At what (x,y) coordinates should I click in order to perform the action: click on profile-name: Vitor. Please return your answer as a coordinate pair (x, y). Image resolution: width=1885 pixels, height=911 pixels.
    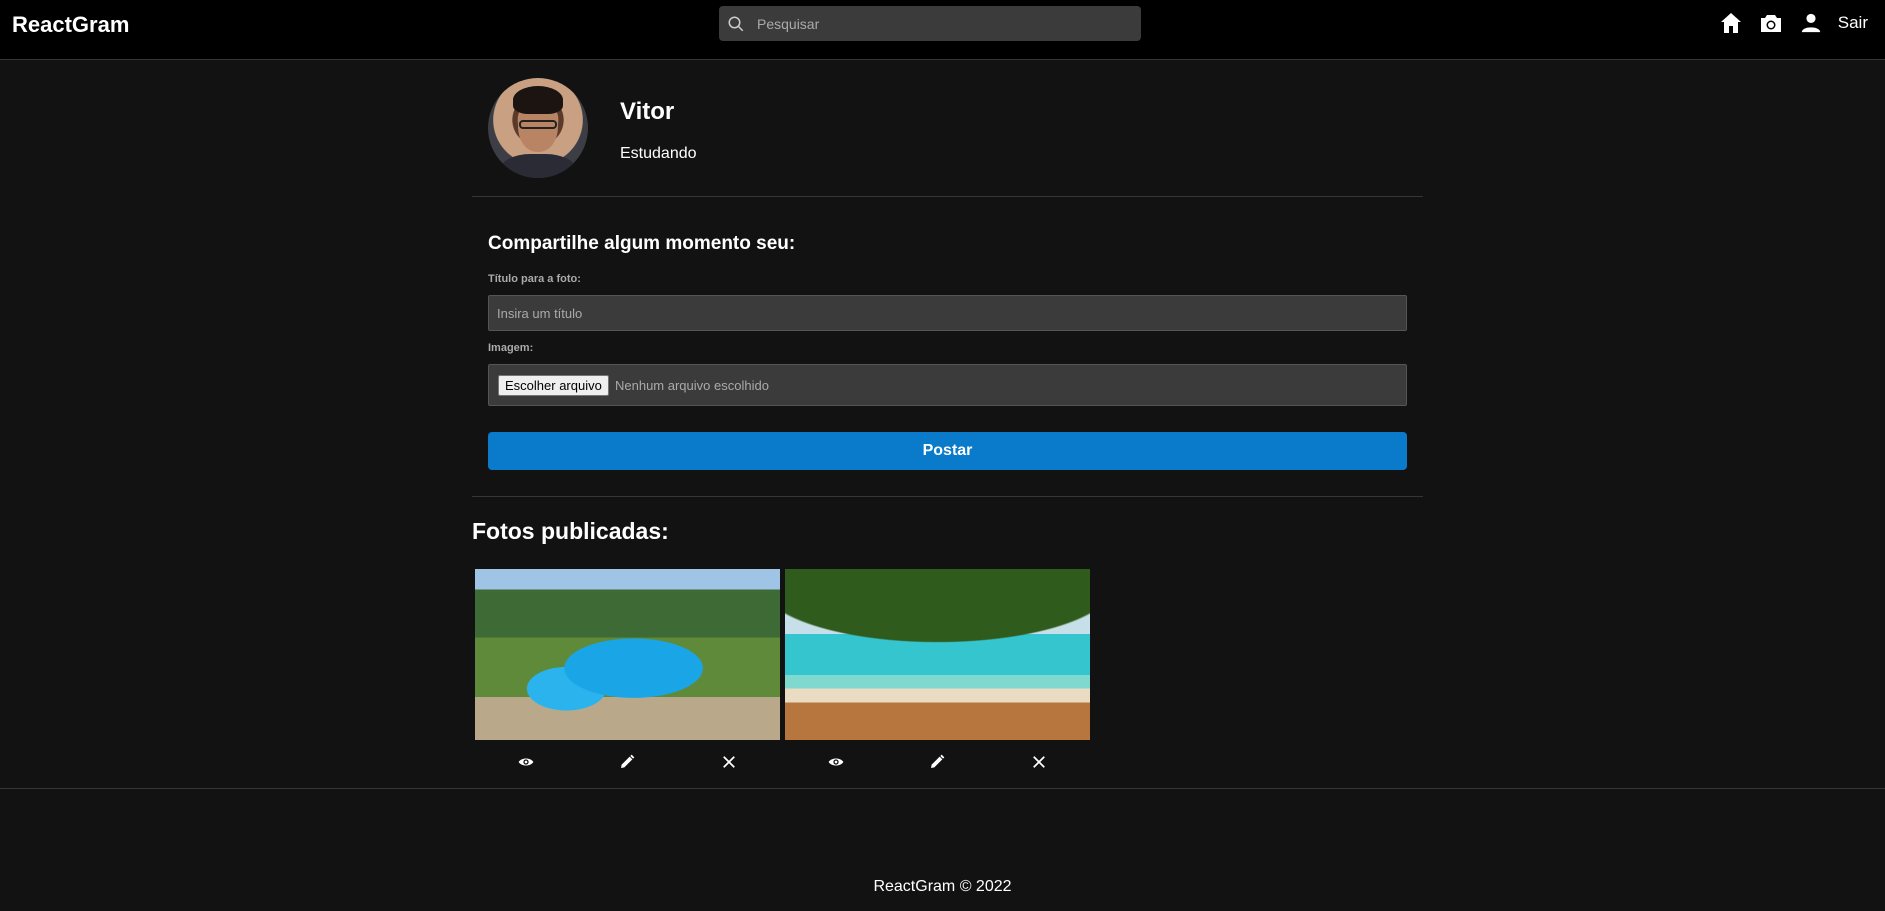
    Looking at the image, I should click on (647, 111).